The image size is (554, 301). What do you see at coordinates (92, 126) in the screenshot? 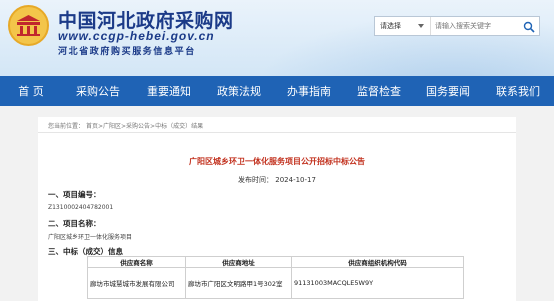
I see `breadcrumb-item-home: 首页` at bounding box center [92, 126].